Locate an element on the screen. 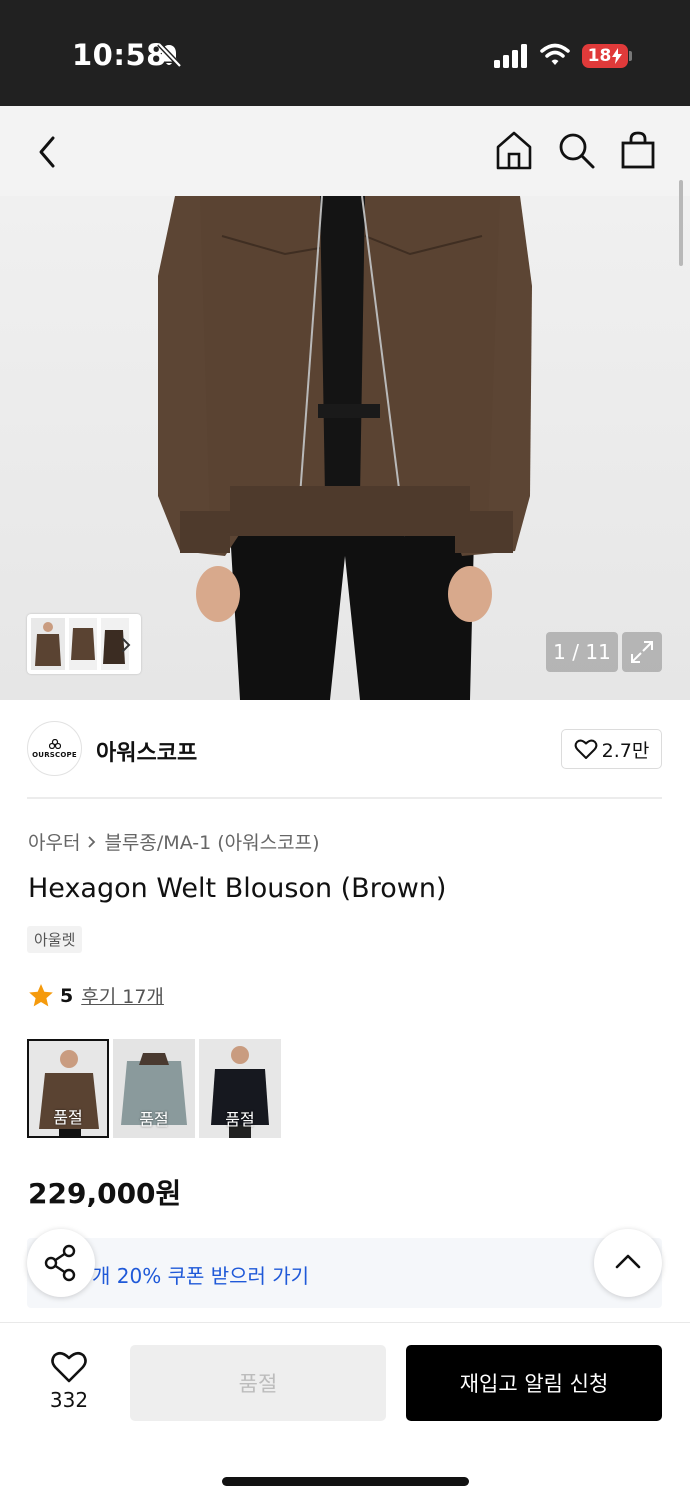  expand-icon is located at coordinates (642, 652).